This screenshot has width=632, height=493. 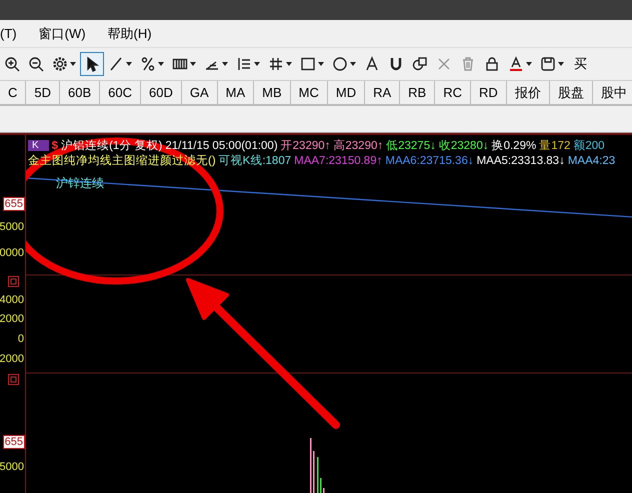 I want to click on percent-icon, so click(x=148, y=64).